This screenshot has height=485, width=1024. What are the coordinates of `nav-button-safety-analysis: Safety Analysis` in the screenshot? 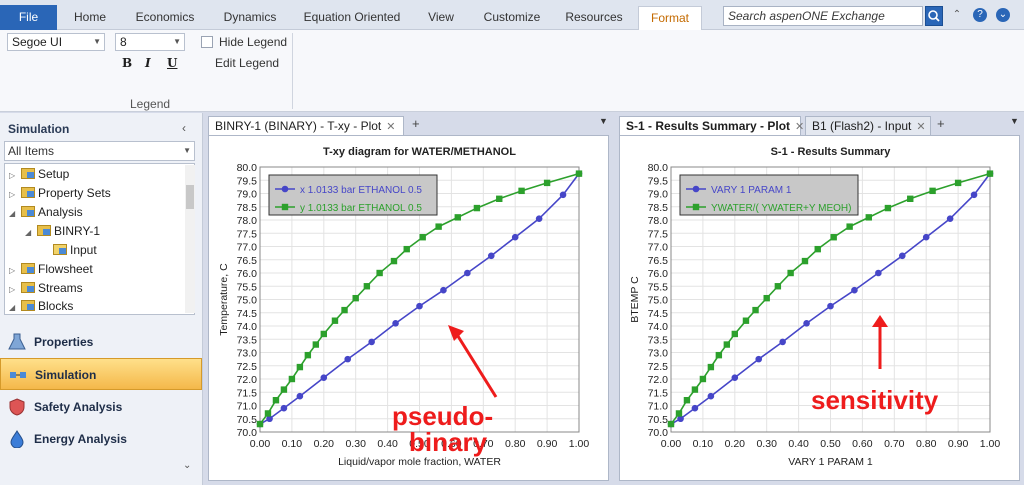 It's located at (101, 407).